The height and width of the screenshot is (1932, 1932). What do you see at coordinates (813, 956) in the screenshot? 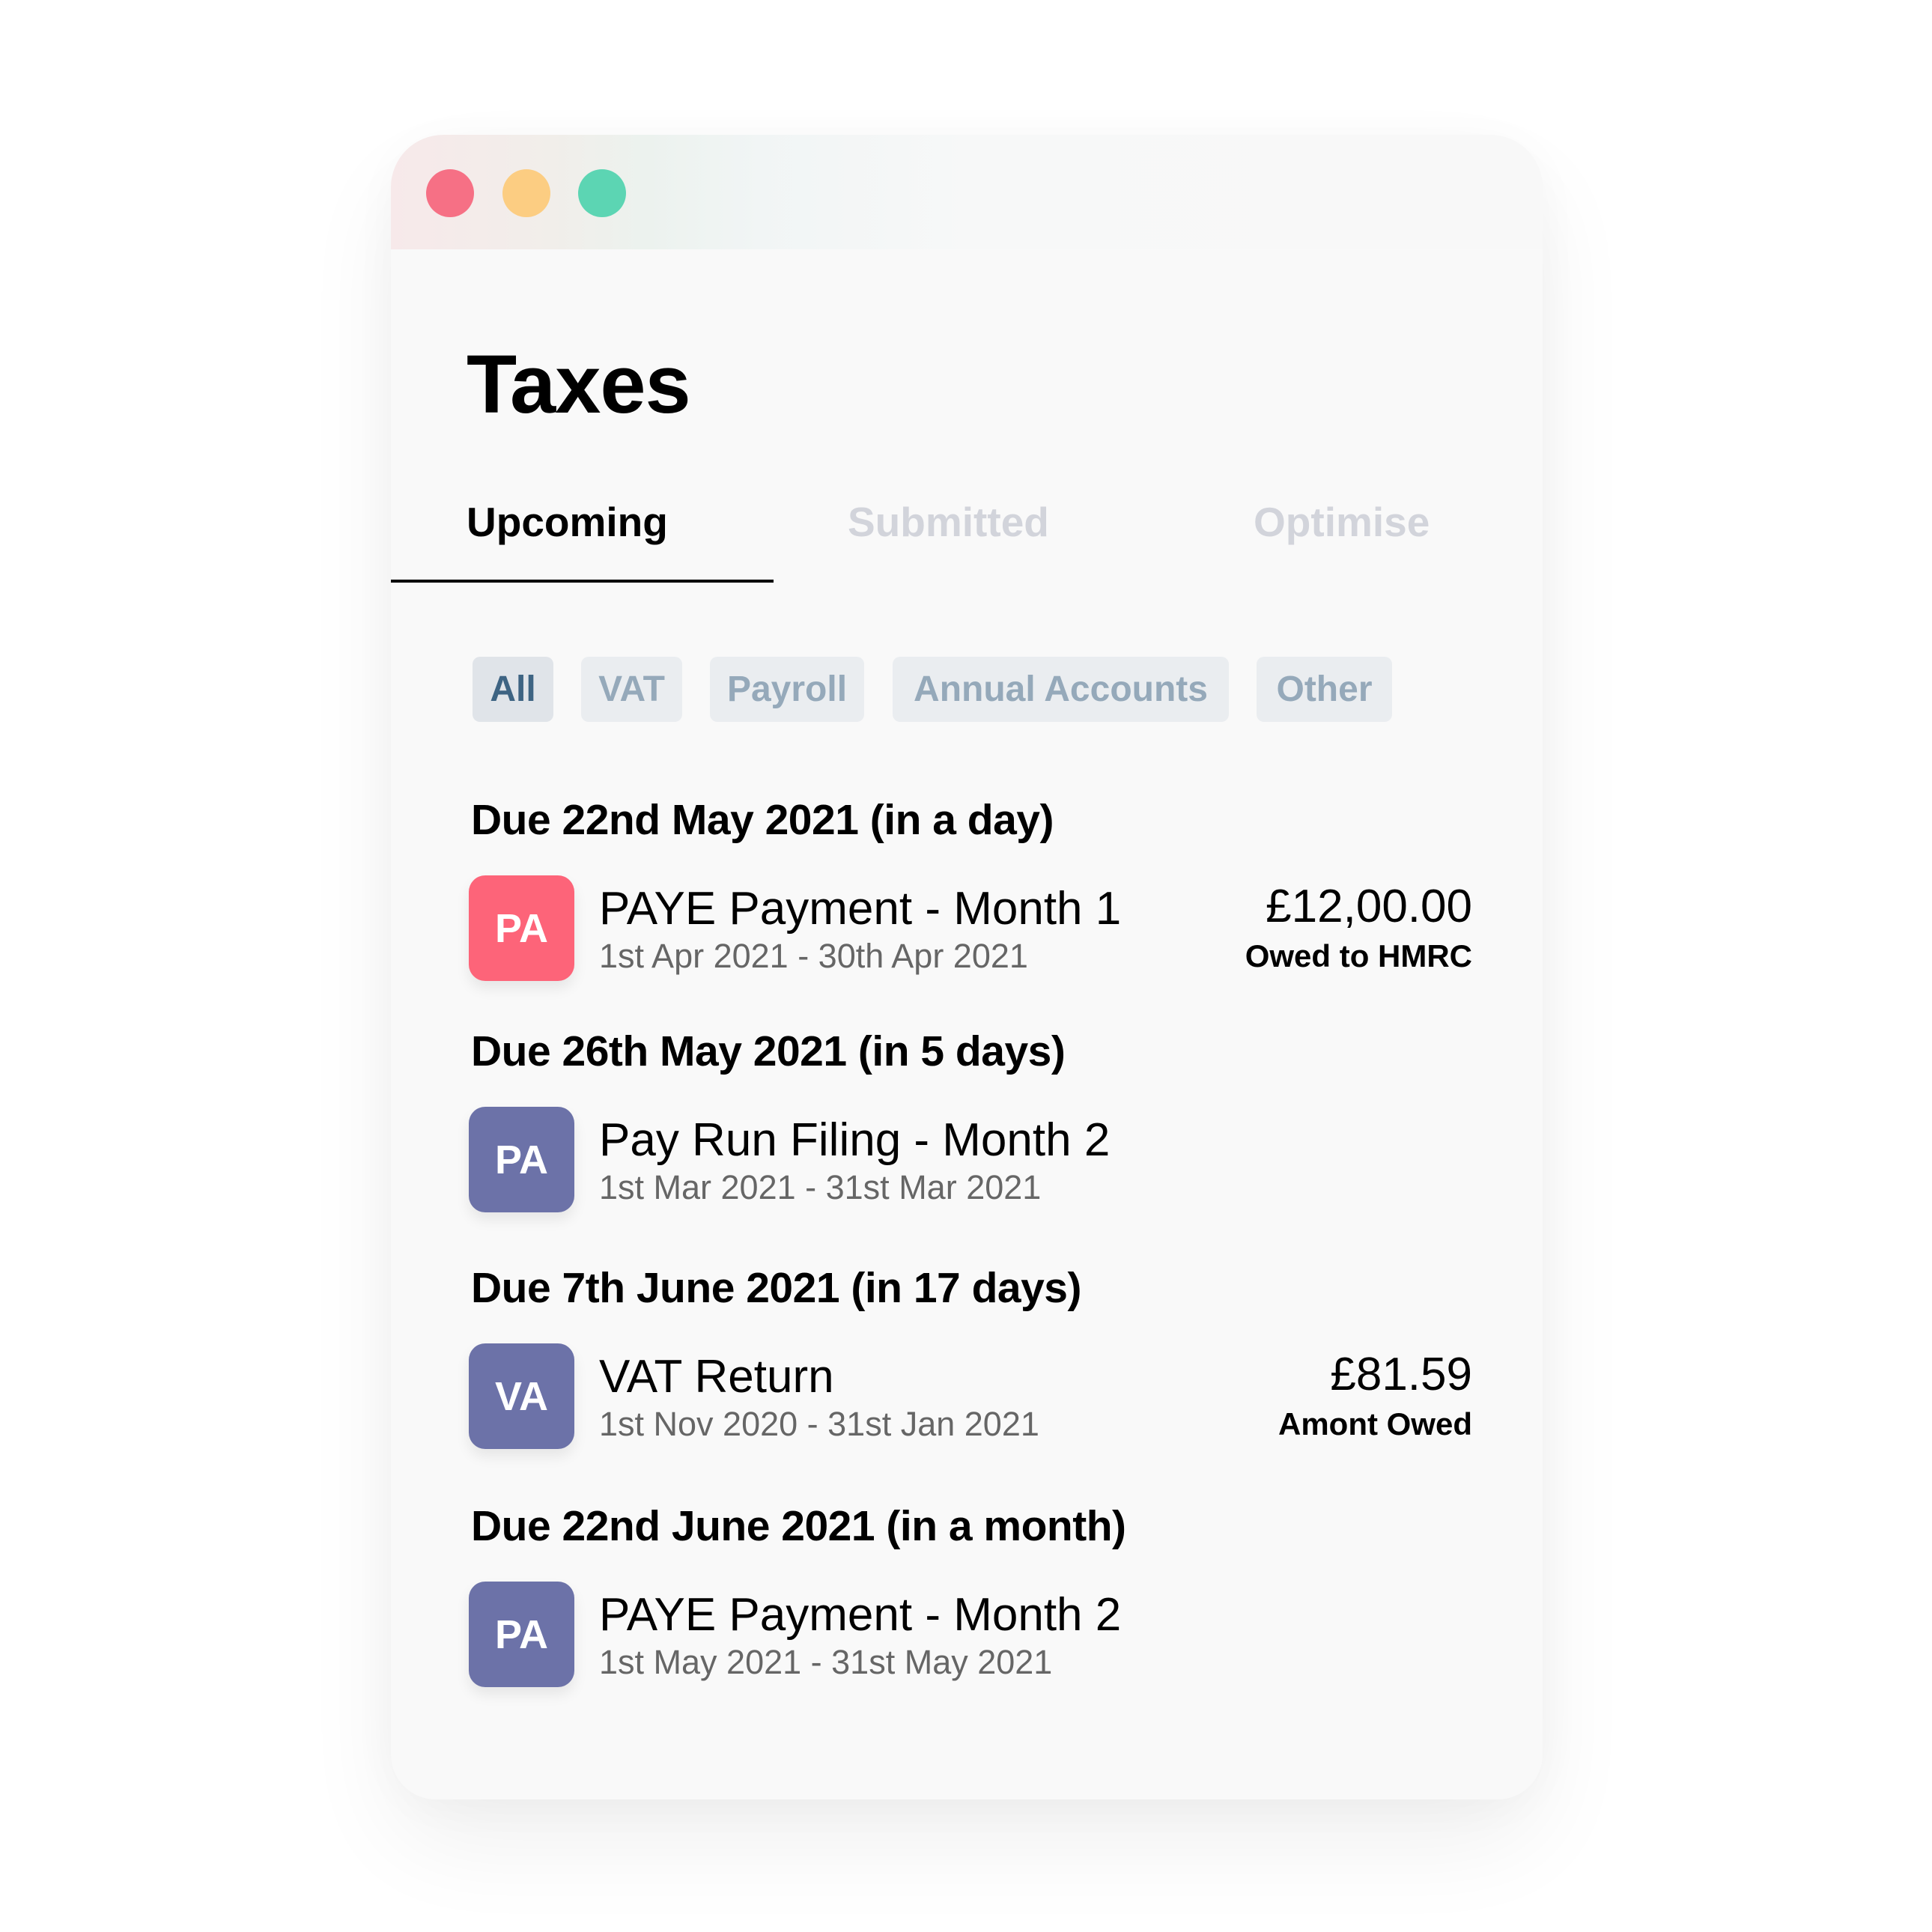
I see `tax-item-period: 1st Apr 2021 - 30th Apr 2021` at bounding box center [813, 956].